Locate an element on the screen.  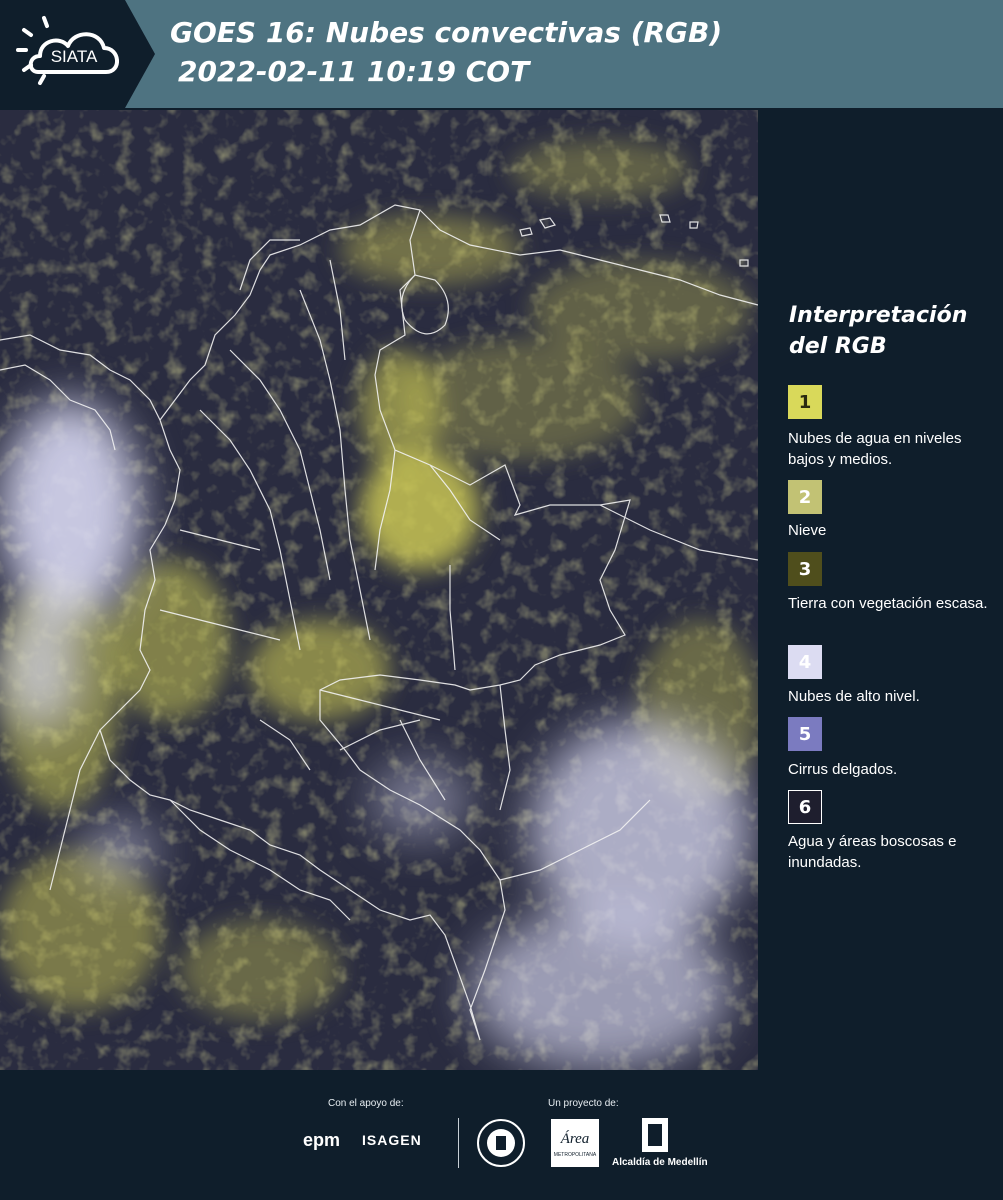
legend-description-3: Tierra con vegetación escasa. is located at coordinates (888, 603).